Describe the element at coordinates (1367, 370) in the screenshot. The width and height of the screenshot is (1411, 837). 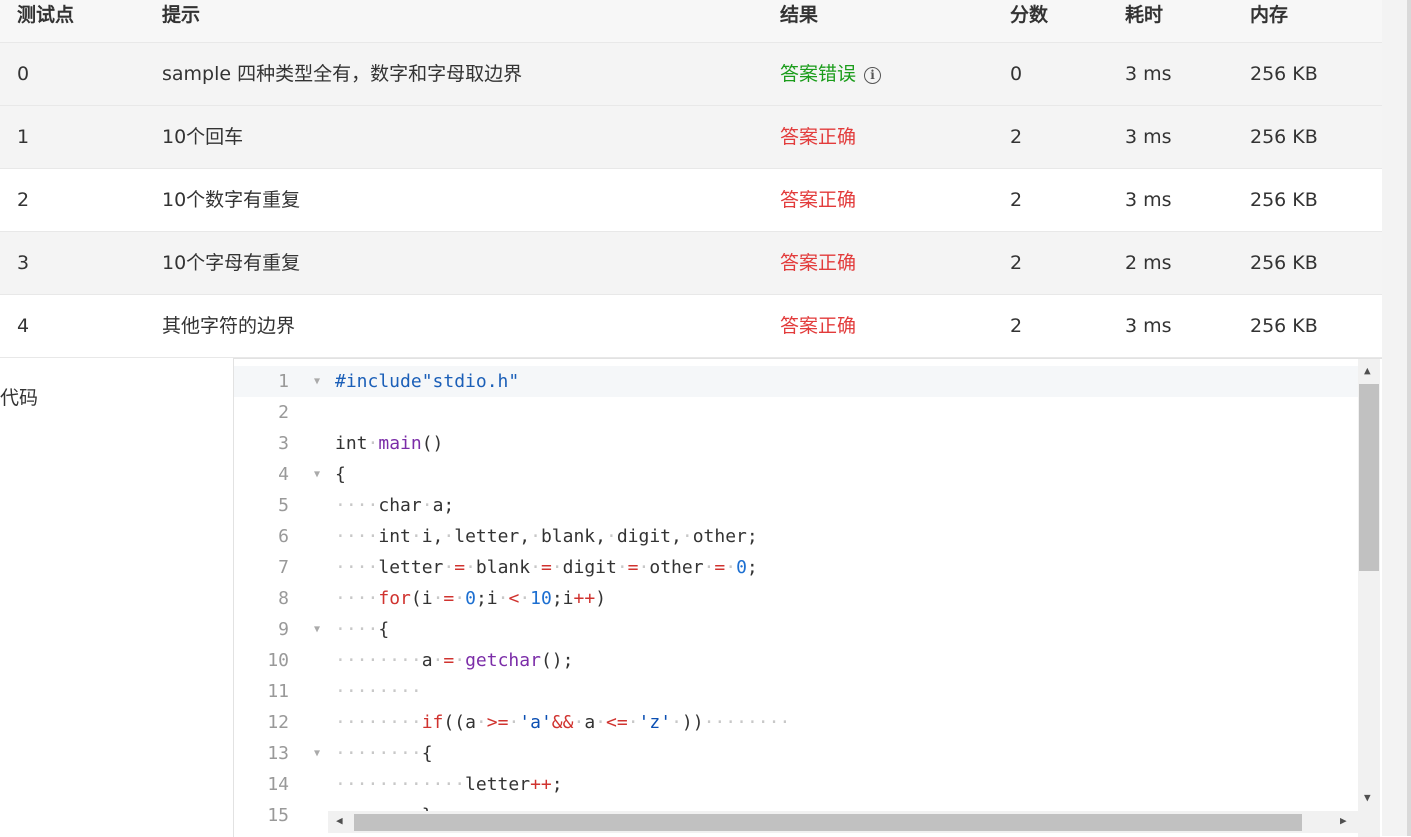
I see `scroll-up-icon: ▲` at that location.